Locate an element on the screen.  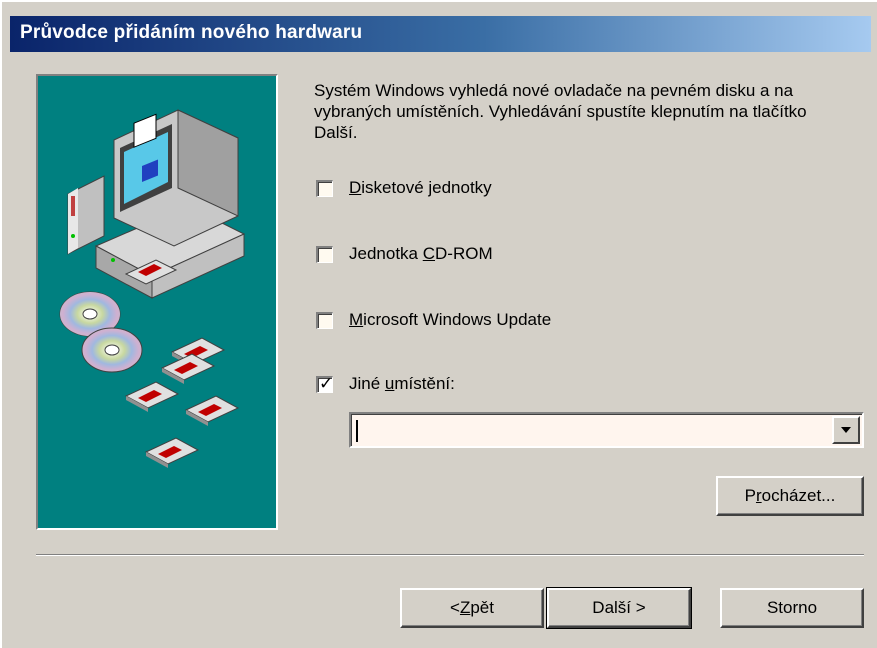
tower-icon is located at coordinates (86, 215).